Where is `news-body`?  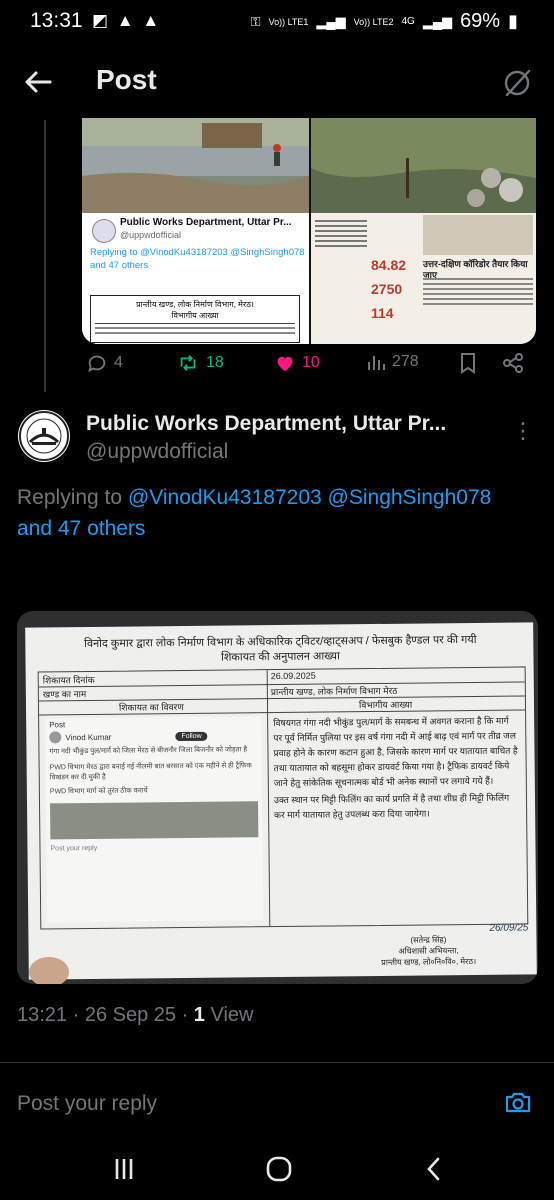
news-body is located at coordinates (478, 291).